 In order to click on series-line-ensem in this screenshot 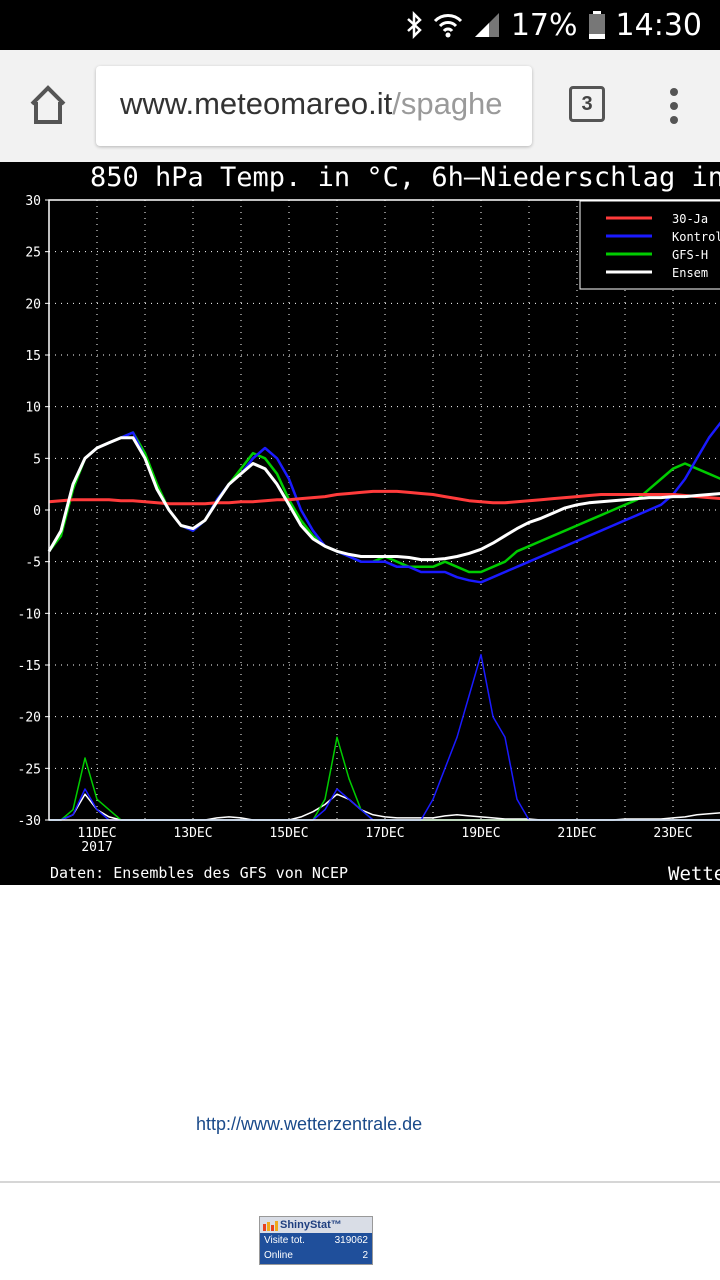, I will do `click(383, 499)`.